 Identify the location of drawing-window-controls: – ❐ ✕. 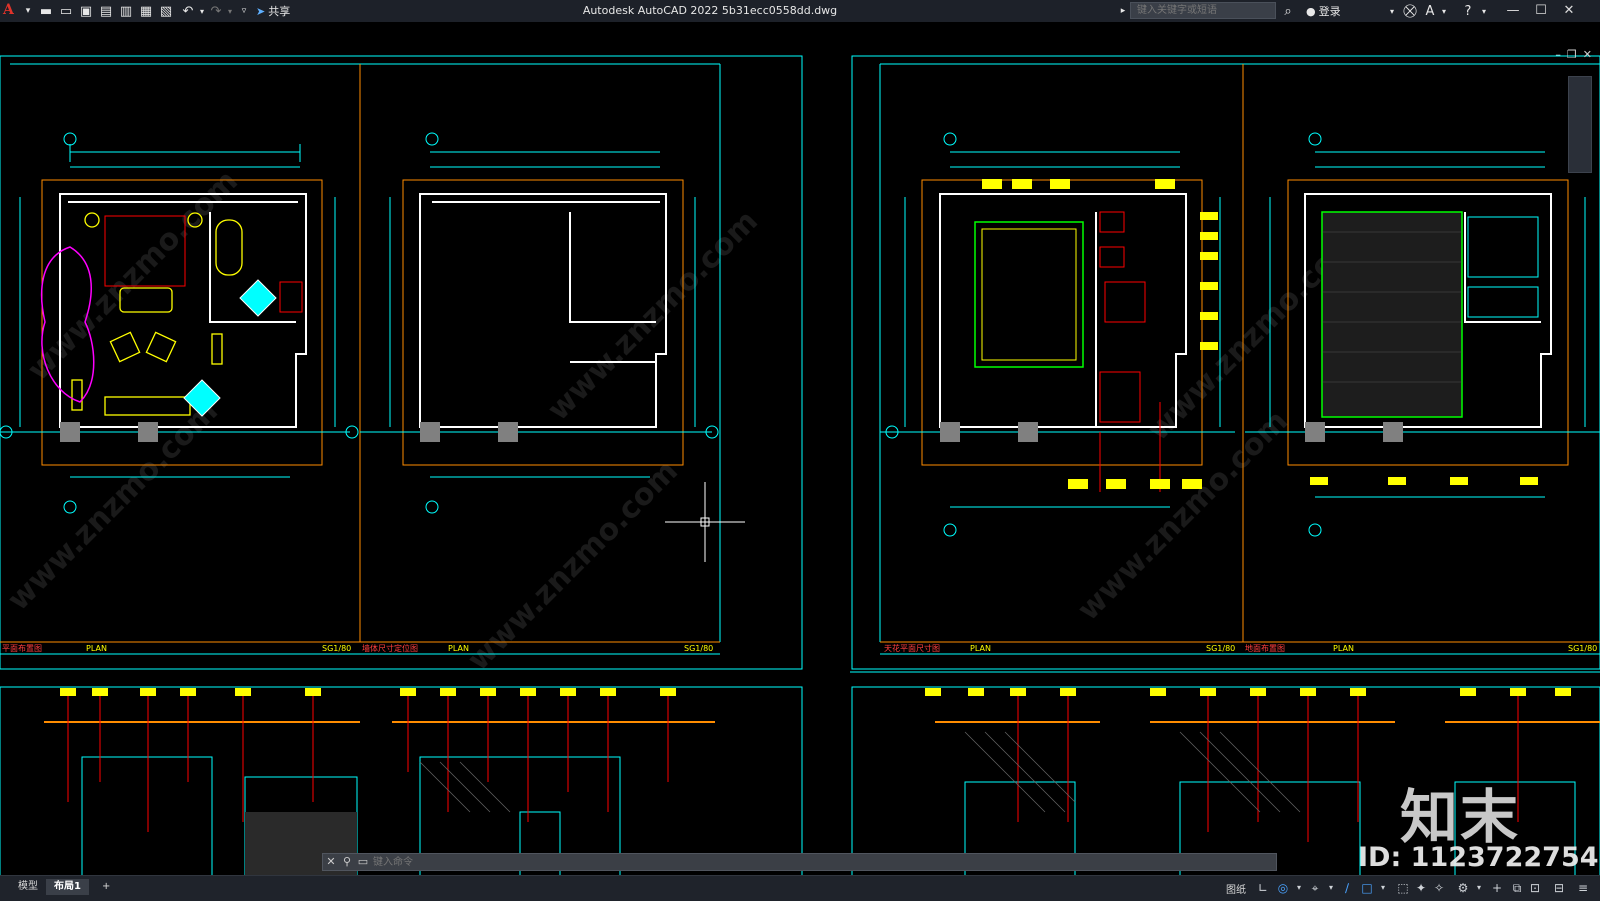
(1573, 54).